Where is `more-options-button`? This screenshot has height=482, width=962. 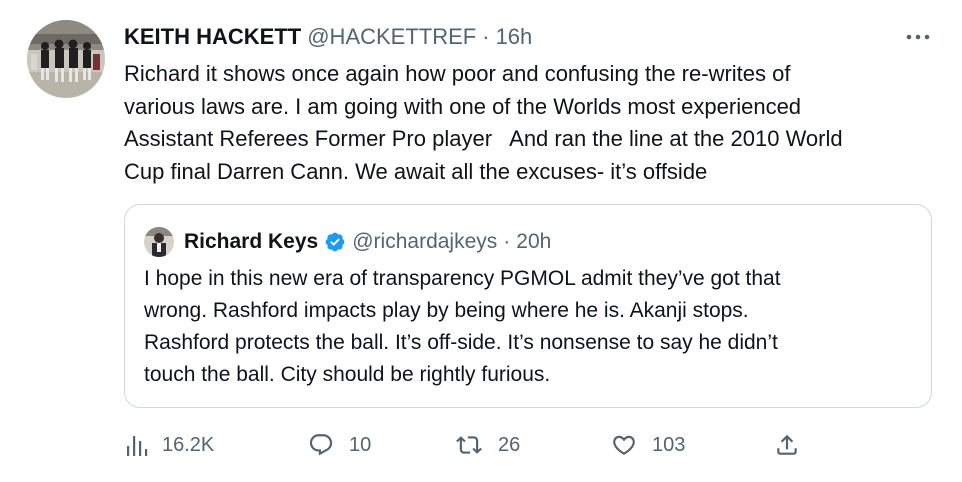 more-options-button is located at coordinates (918, 37).